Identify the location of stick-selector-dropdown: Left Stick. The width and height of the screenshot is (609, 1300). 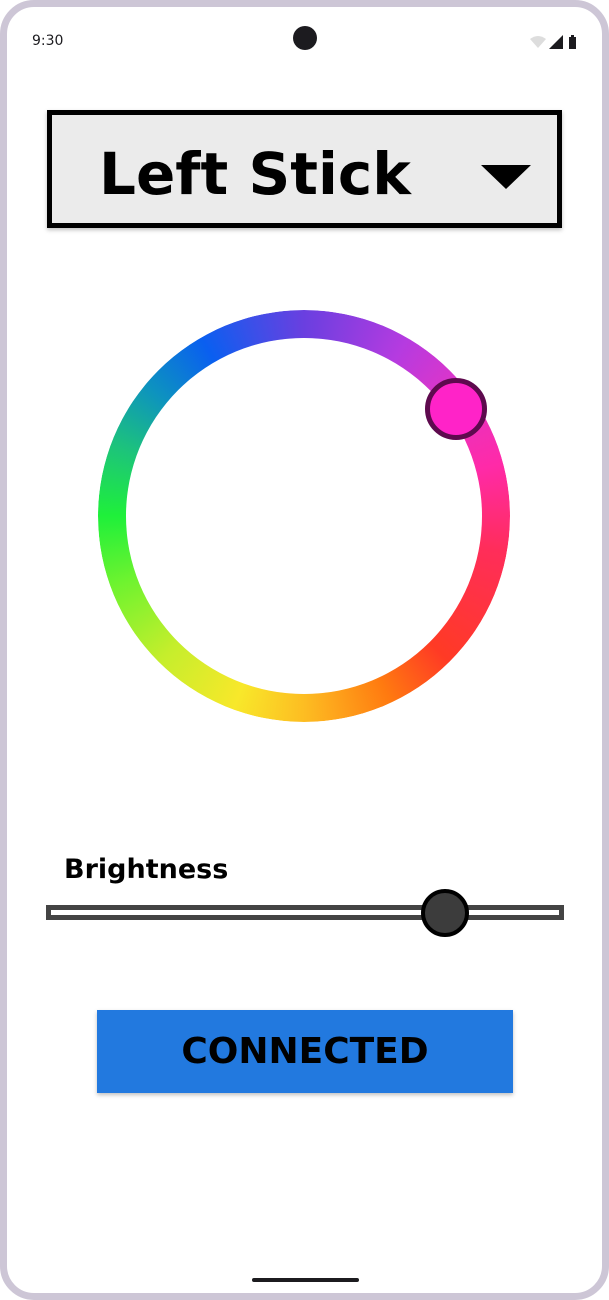
(304, 169).